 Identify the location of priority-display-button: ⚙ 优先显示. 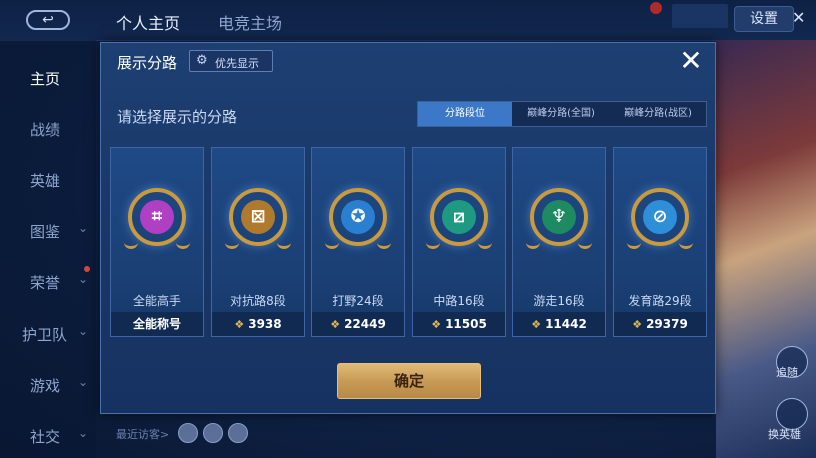
(231, 61).